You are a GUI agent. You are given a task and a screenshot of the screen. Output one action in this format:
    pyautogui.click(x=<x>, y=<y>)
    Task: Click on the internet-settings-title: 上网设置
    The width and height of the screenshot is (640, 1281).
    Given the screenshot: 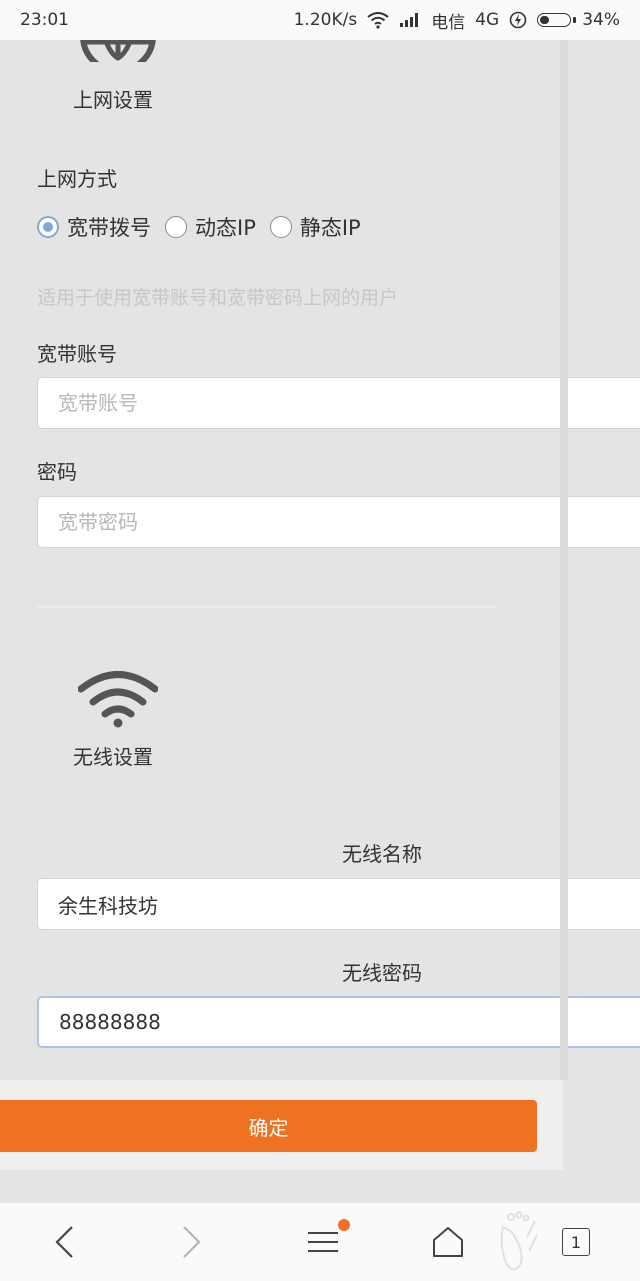 What is the action you would take?
    pyautogui.click(x=113, y=100)
    